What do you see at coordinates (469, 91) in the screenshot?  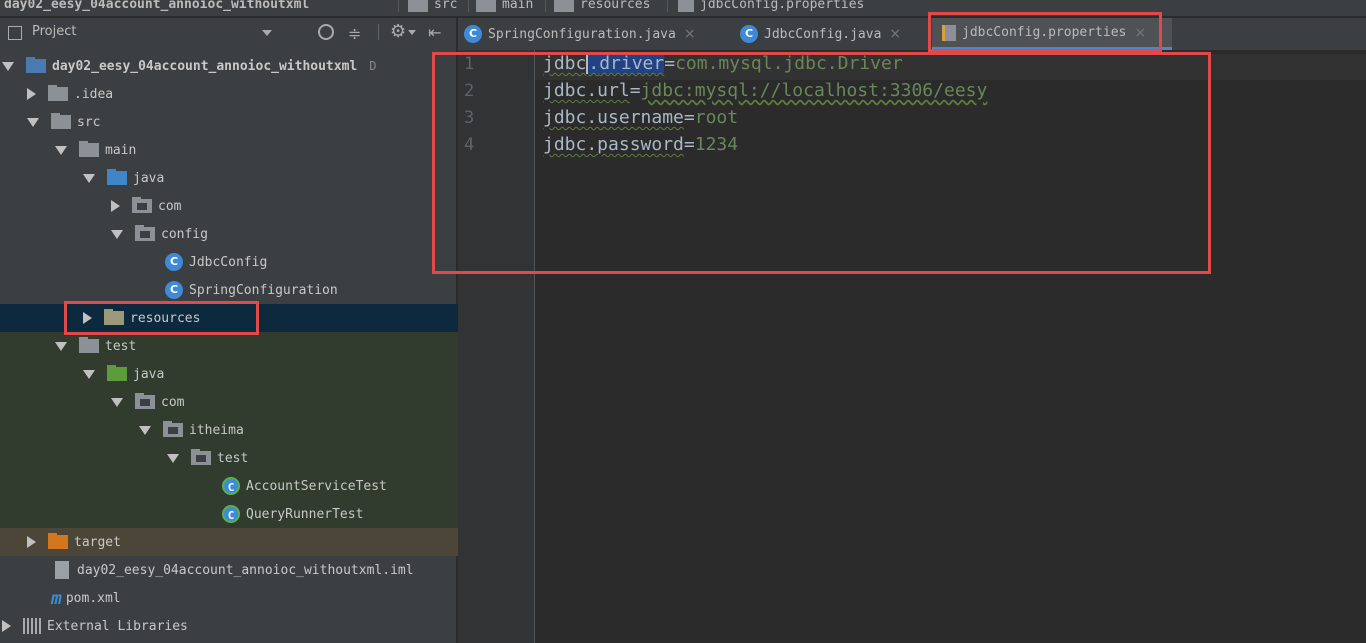 I see `line-number: 2` at bounding box center [469, 91].